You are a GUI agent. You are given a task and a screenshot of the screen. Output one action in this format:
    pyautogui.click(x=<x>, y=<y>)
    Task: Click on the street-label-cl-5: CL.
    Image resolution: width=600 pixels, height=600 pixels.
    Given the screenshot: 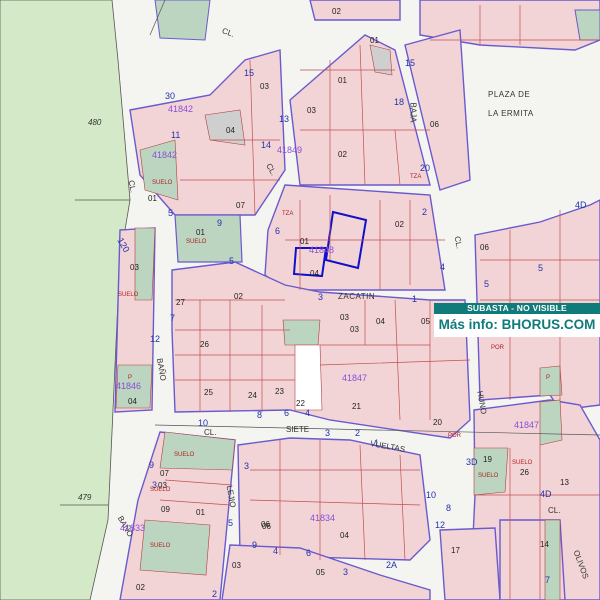 What is the action you would take?
    pyautogui.click(x=210, y=432)
    